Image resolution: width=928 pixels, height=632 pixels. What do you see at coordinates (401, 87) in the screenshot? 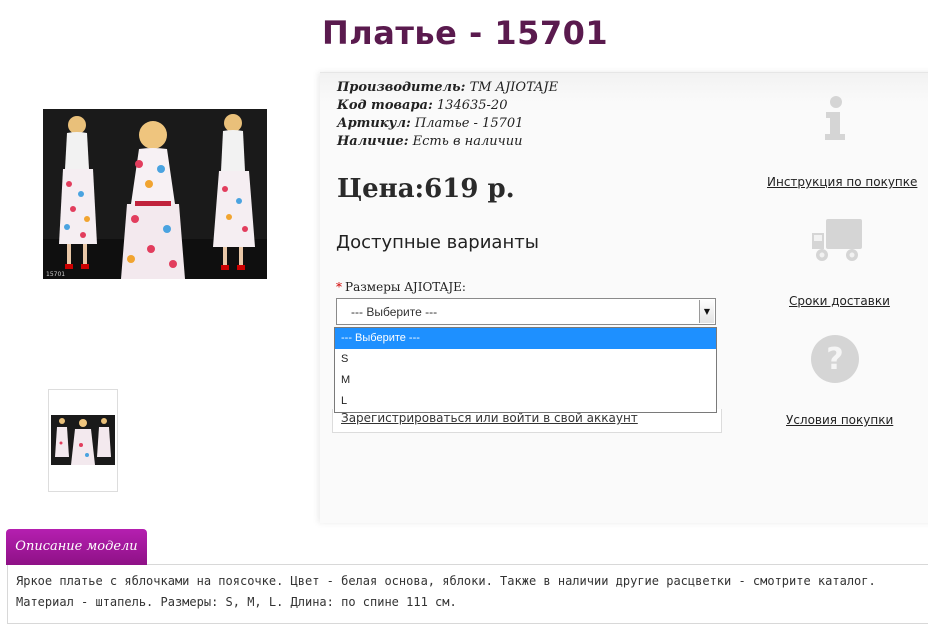
I see `manufacturer-label: Производитель:` at bounding box center [401, 87].